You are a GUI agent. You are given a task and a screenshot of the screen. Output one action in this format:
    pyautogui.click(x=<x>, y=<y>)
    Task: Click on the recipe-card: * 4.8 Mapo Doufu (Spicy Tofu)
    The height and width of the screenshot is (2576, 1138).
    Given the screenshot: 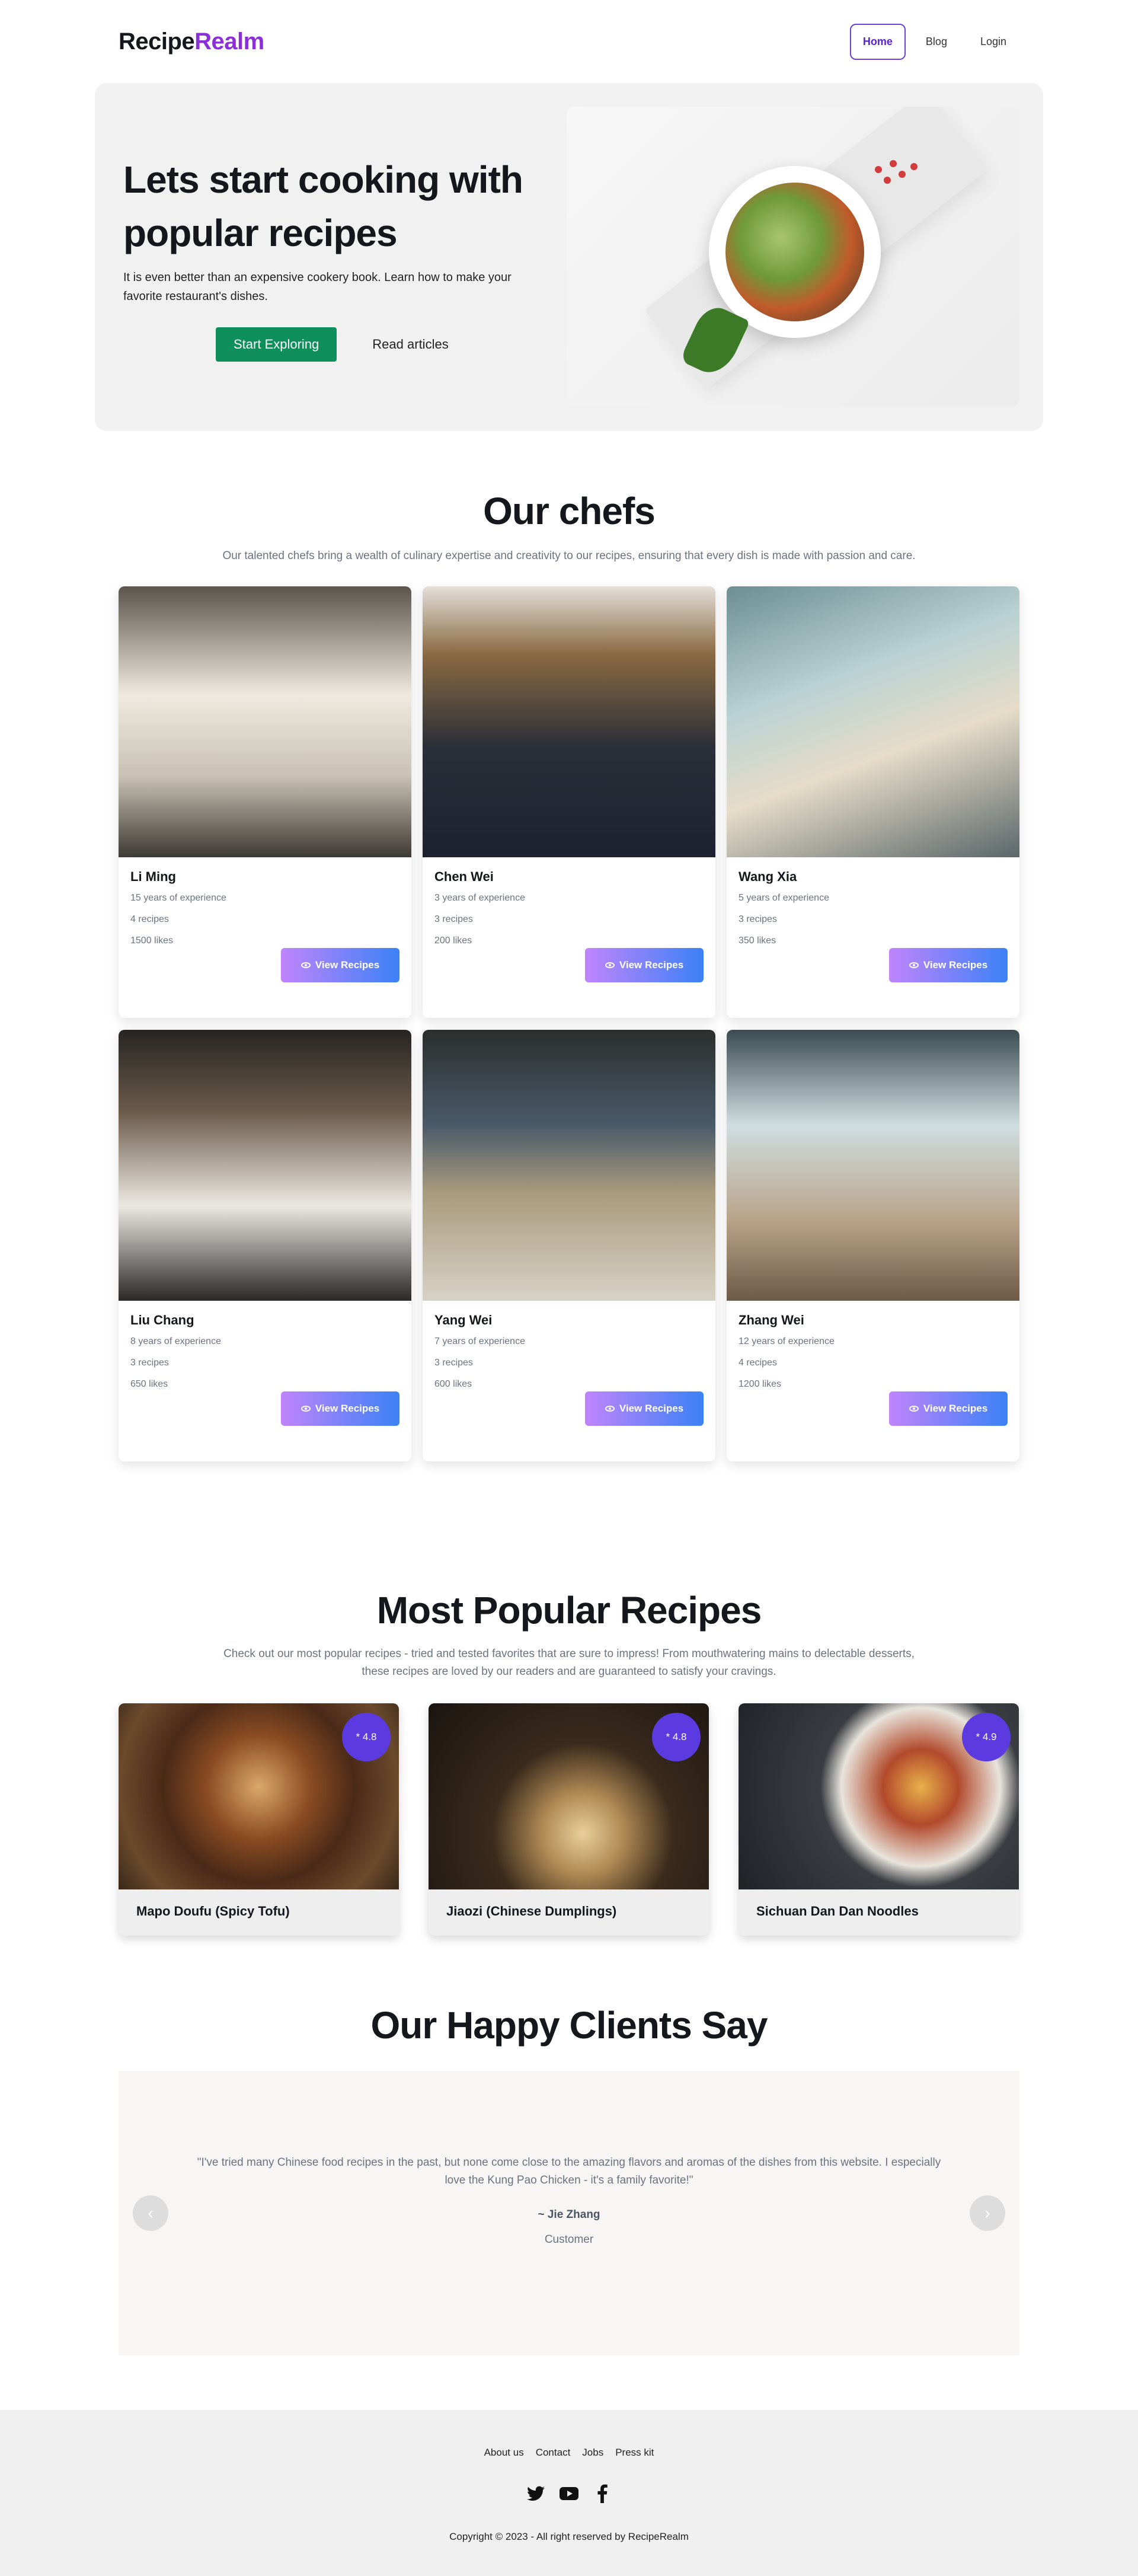 What is the action you would take?
    pyautogui.click(x=259, y=1819)
    